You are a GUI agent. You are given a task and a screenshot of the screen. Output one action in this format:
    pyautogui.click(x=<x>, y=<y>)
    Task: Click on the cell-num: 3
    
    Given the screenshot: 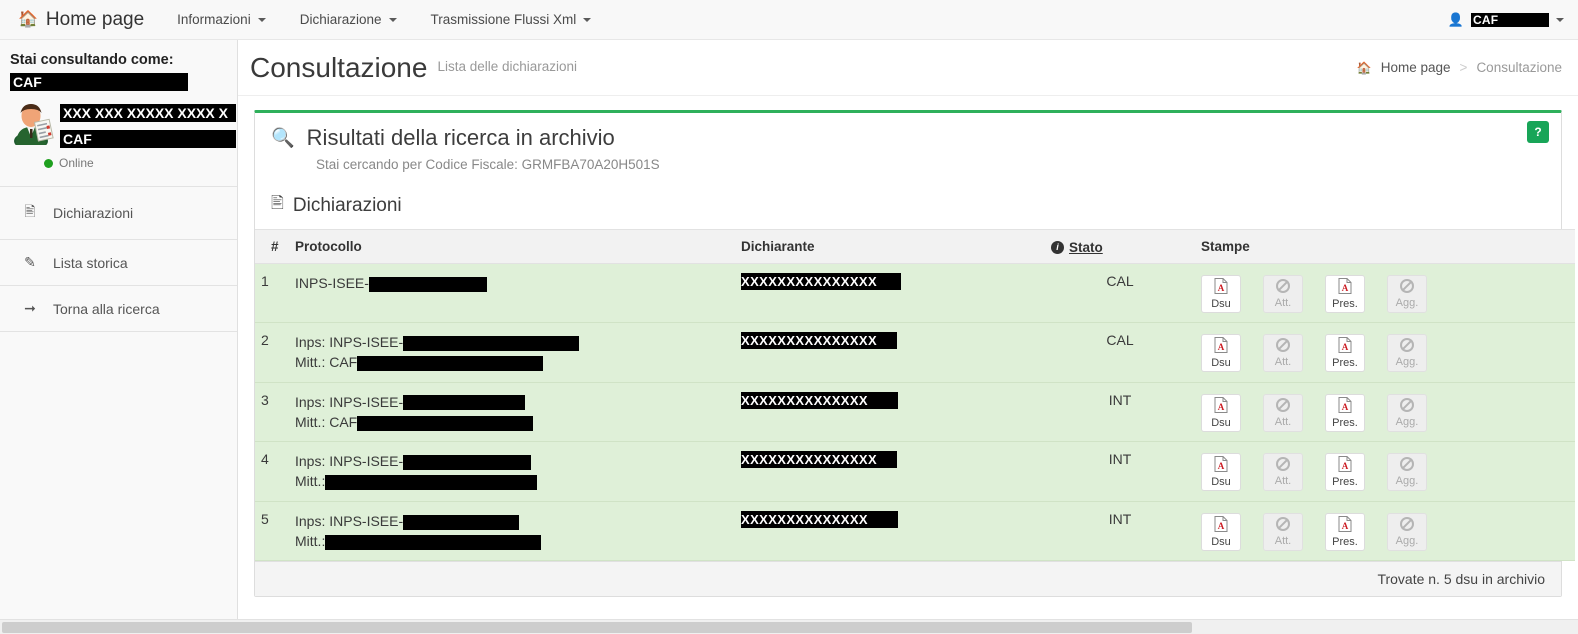 What is the action you would take?
    pyautogui.click(x=265, y=399)
    